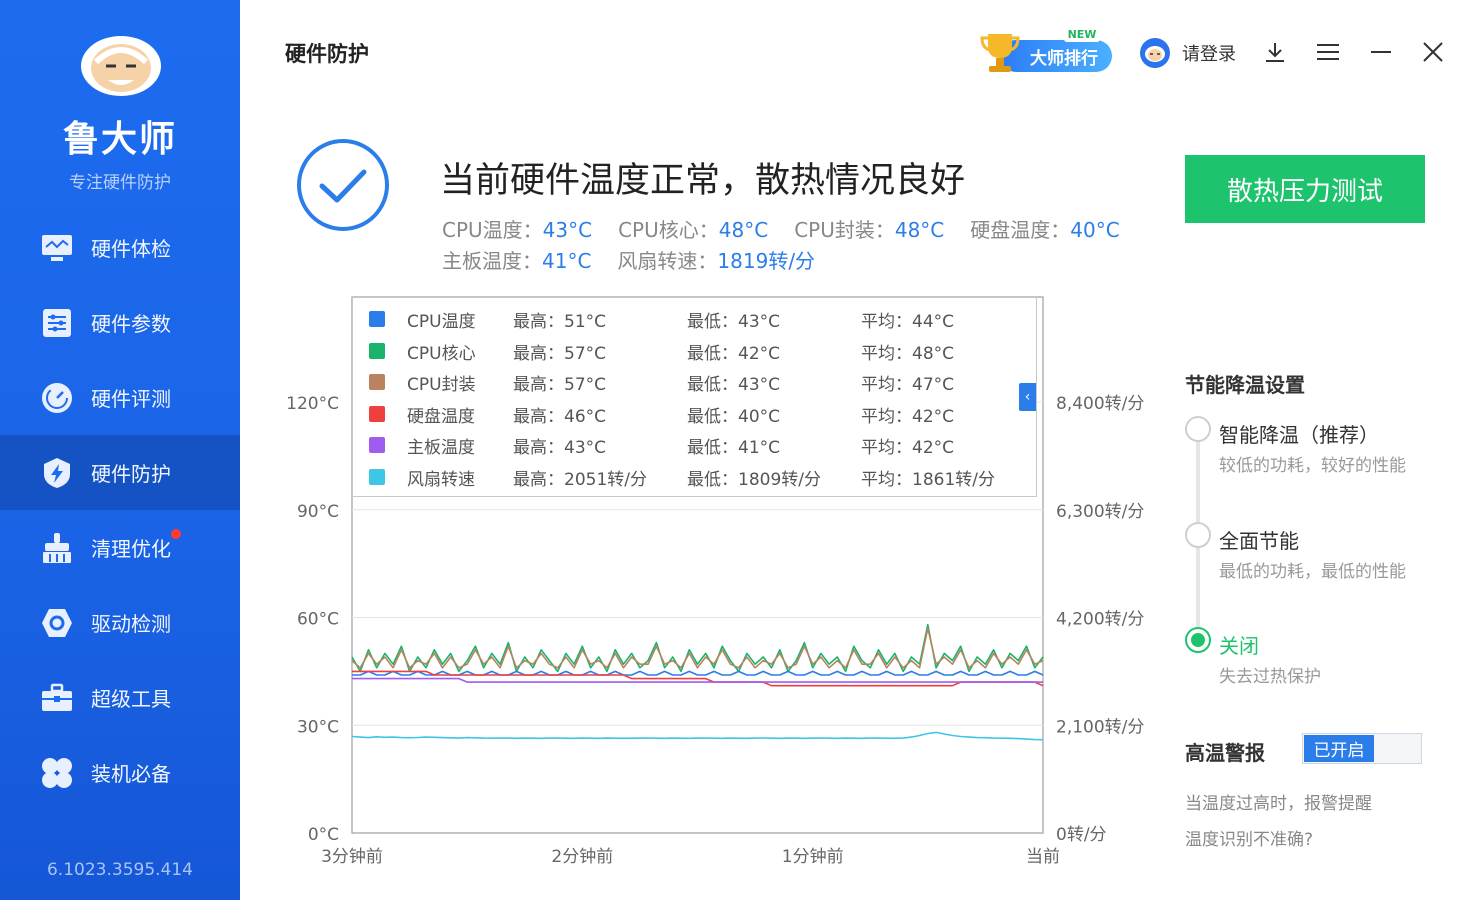 Image resolution: width=1470 pixels, height=900 pixels. I want to click on metric-value: 40°C, so click(1095, 230).